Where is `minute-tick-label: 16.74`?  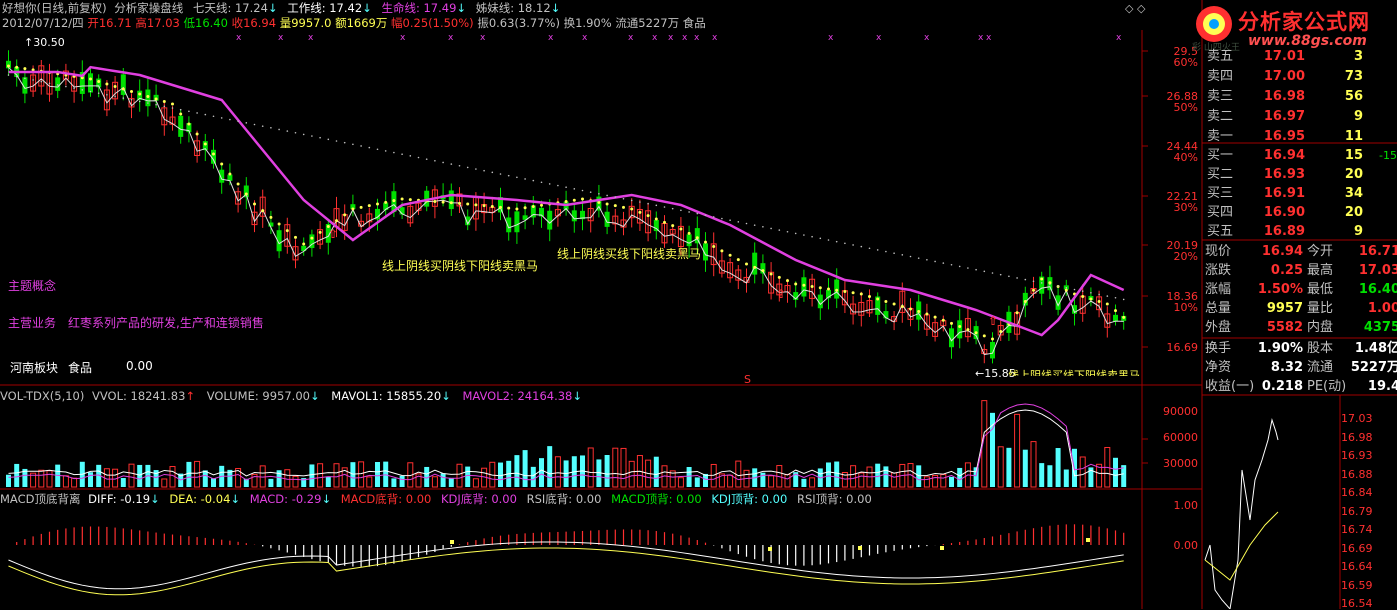
minute-tick-label: 16.74 is located at coordinates (1357, 529).